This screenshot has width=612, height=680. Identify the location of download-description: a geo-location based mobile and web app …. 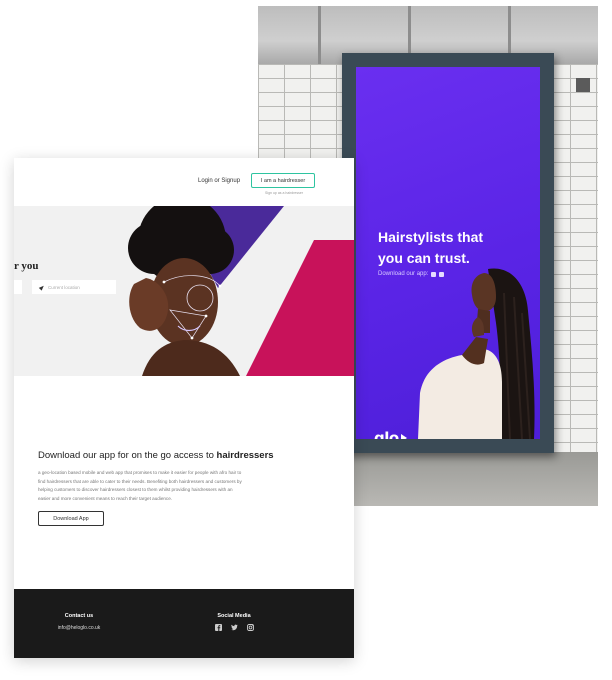
(140, 485).